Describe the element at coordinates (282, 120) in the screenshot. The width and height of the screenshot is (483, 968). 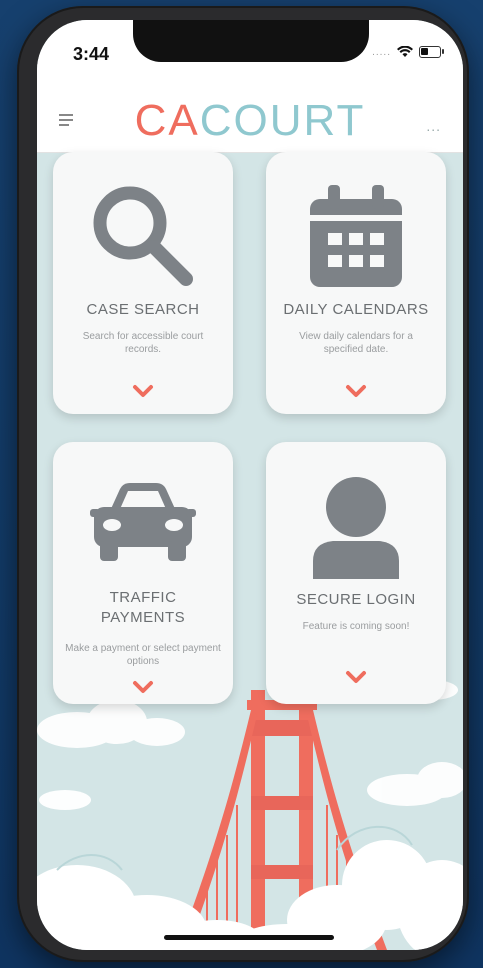
I see `brand-suffix: COURT` at that location.